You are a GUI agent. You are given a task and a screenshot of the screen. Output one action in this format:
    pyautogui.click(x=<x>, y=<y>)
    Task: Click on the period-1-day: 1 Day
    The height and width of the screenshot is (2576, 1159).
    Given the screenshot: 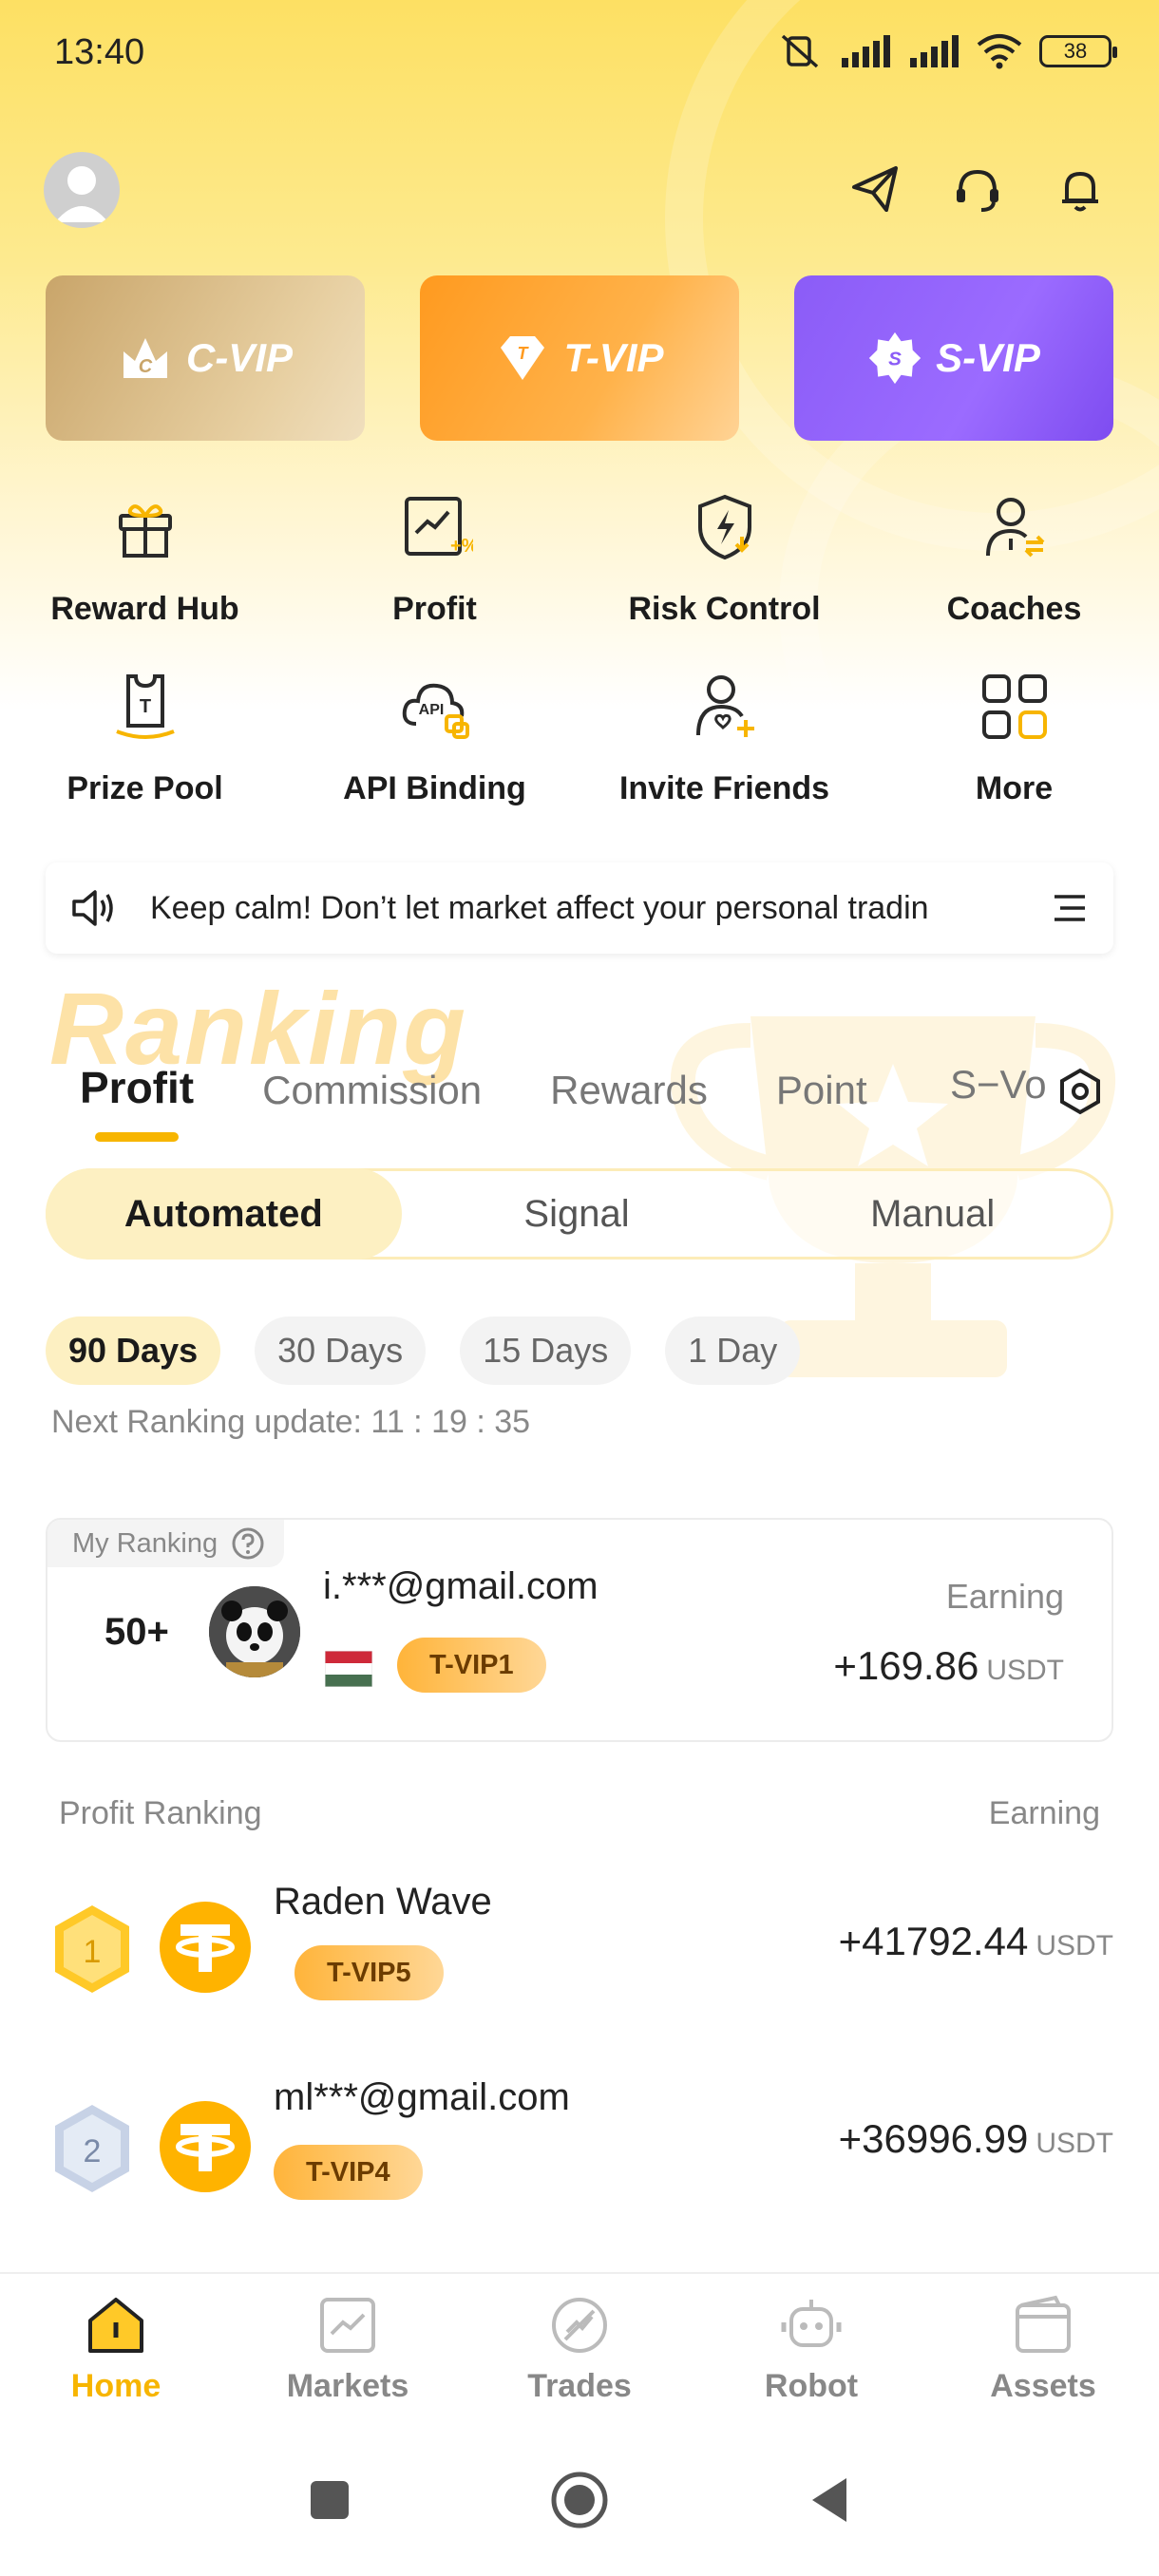 What is the action you would take?
    pyautogui.click(x=733, y=1350)
    